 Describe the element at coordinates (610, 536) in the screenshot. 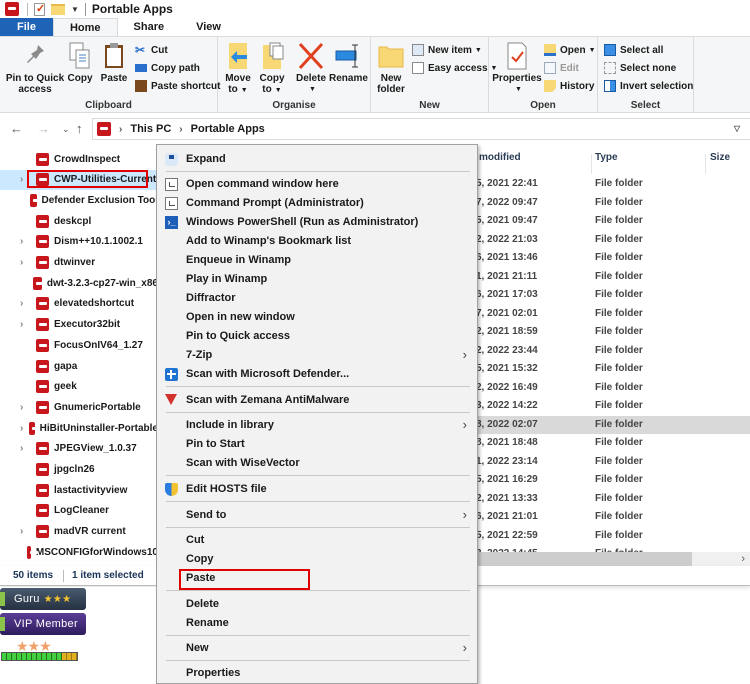

I see `list-row: 5, 2021 22:59 File folder` at that location.